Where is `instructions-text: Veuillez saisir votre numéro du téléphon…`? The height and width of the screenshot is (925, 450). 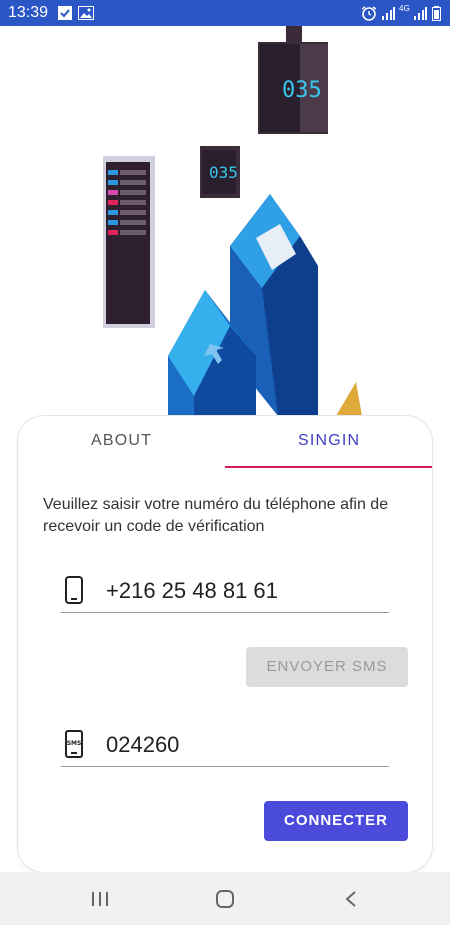 instructions-text: Veuillez saisir votre numéro du téléphon… is located at coordinates (216, 515).